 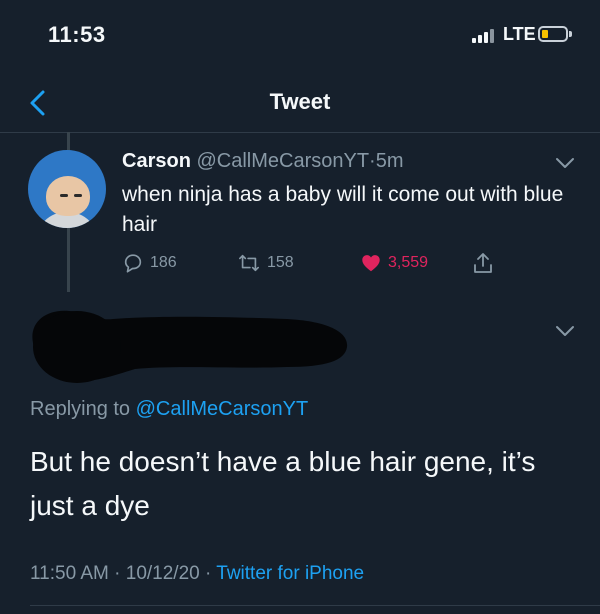 I want to click on author-handle: @CallMeCarsonYT, so click(x=282, y=161).